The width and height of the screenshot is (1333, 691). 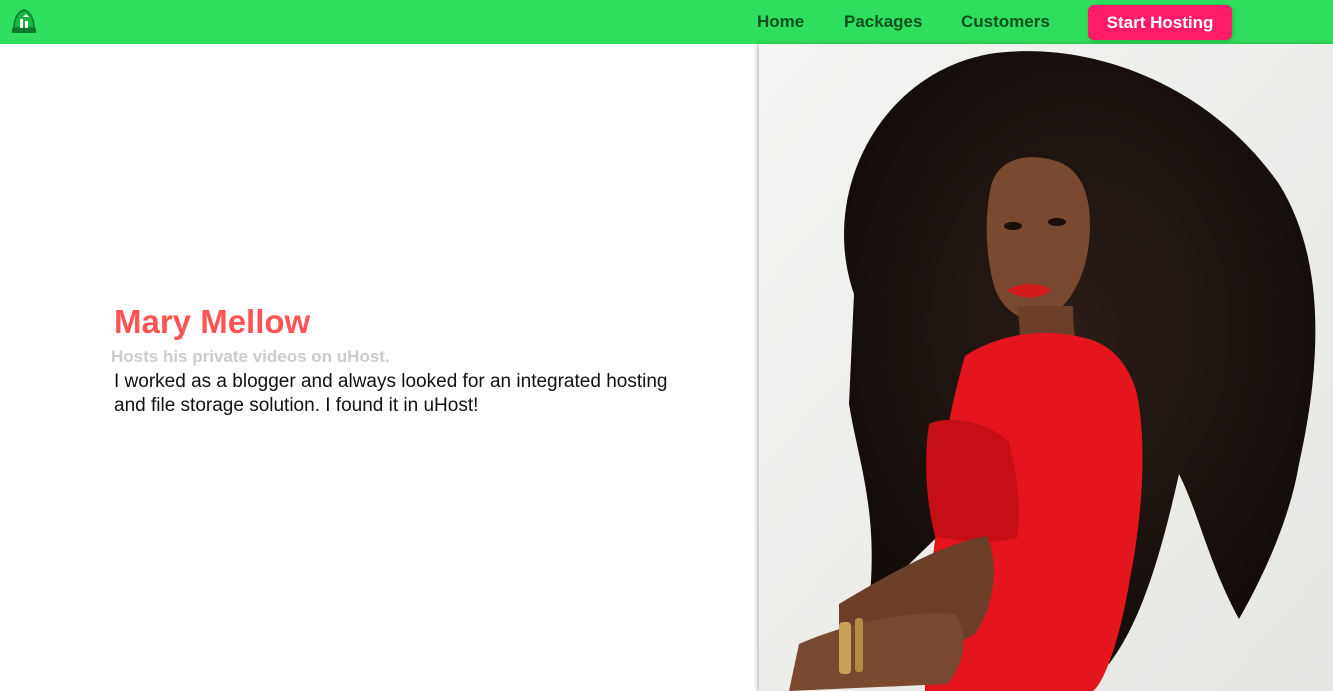 What do you see at coordinates (666, 22) in the screenshot?
I see `main-header: Home Packages Customers Start Hosting` at bounding box center [666, 22].